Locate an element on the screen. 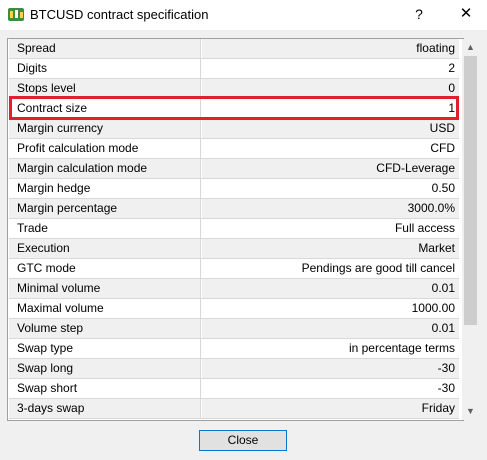 Image resolution: width=487 pixels, height=460 pixels. close-button: Close is located at coordinates (243, 440).